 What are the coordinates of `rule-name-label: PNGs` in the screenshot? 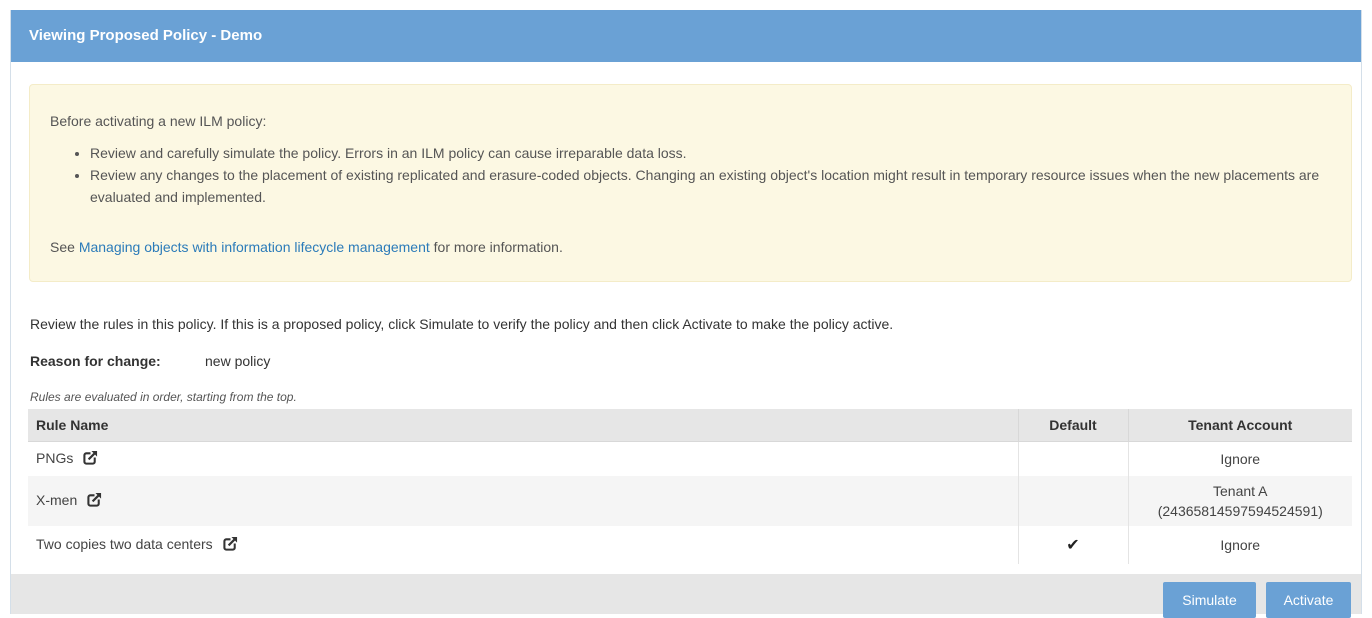 It's located at (55, 457).